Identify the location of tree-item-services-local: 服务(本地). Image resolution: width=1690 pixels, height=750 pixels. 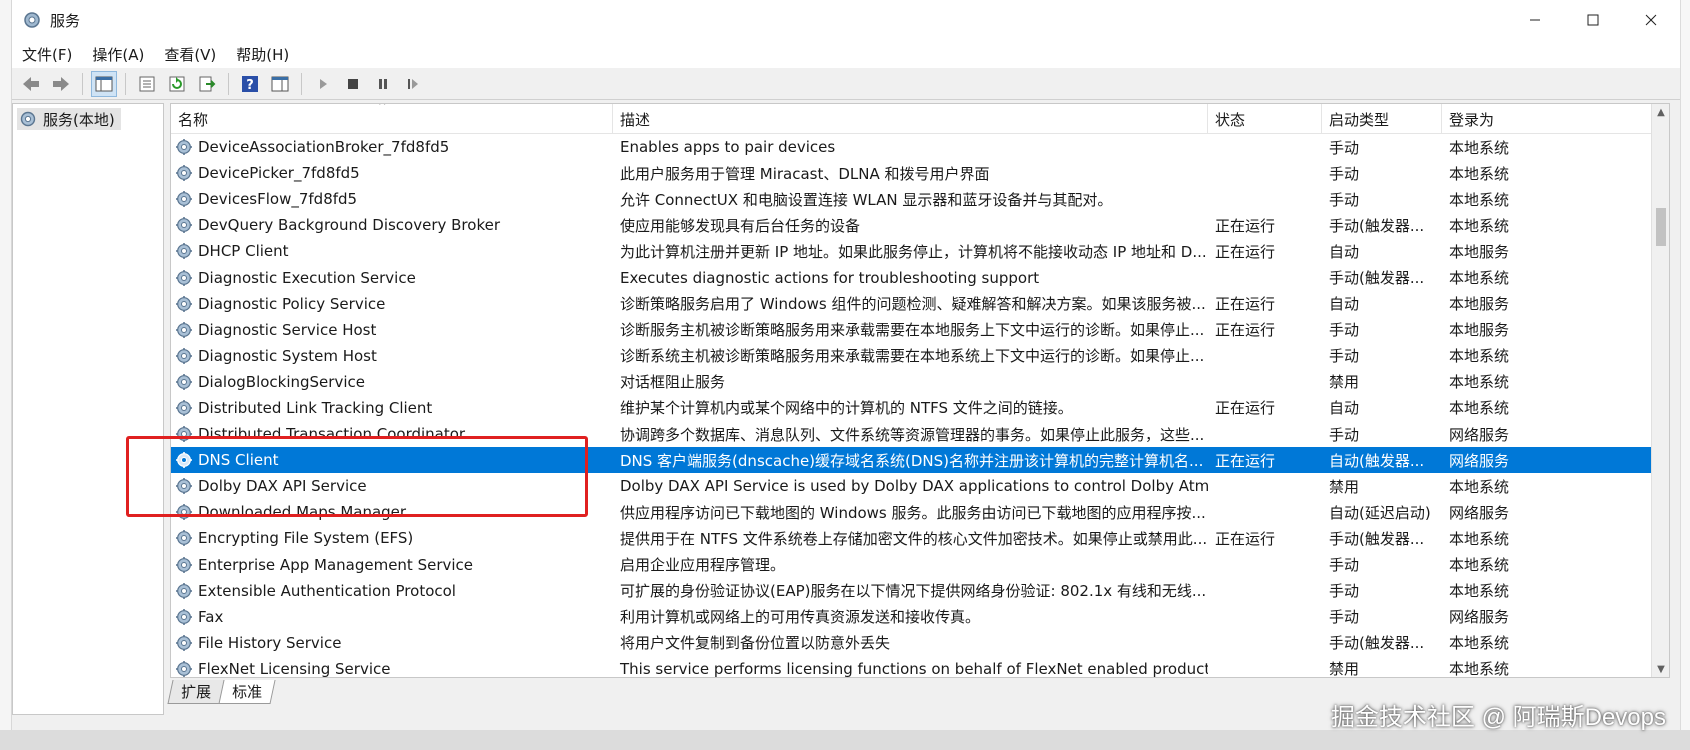
(69, 119).